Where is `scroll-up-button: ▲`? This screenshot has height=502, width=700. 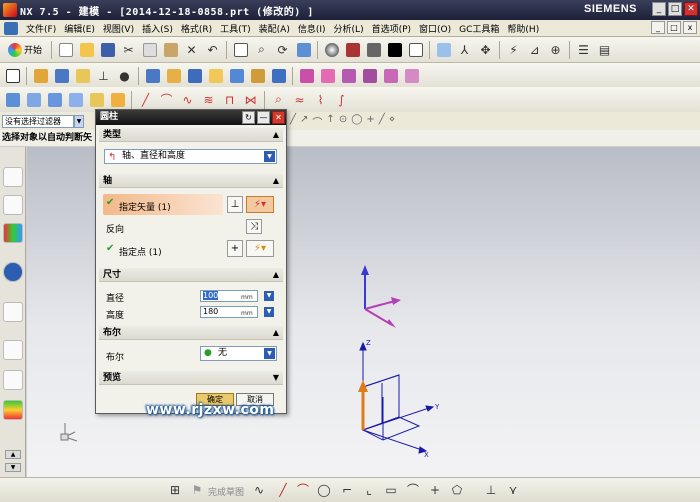
scroll-up-button: ▲ is located at coordinates (13, 454).